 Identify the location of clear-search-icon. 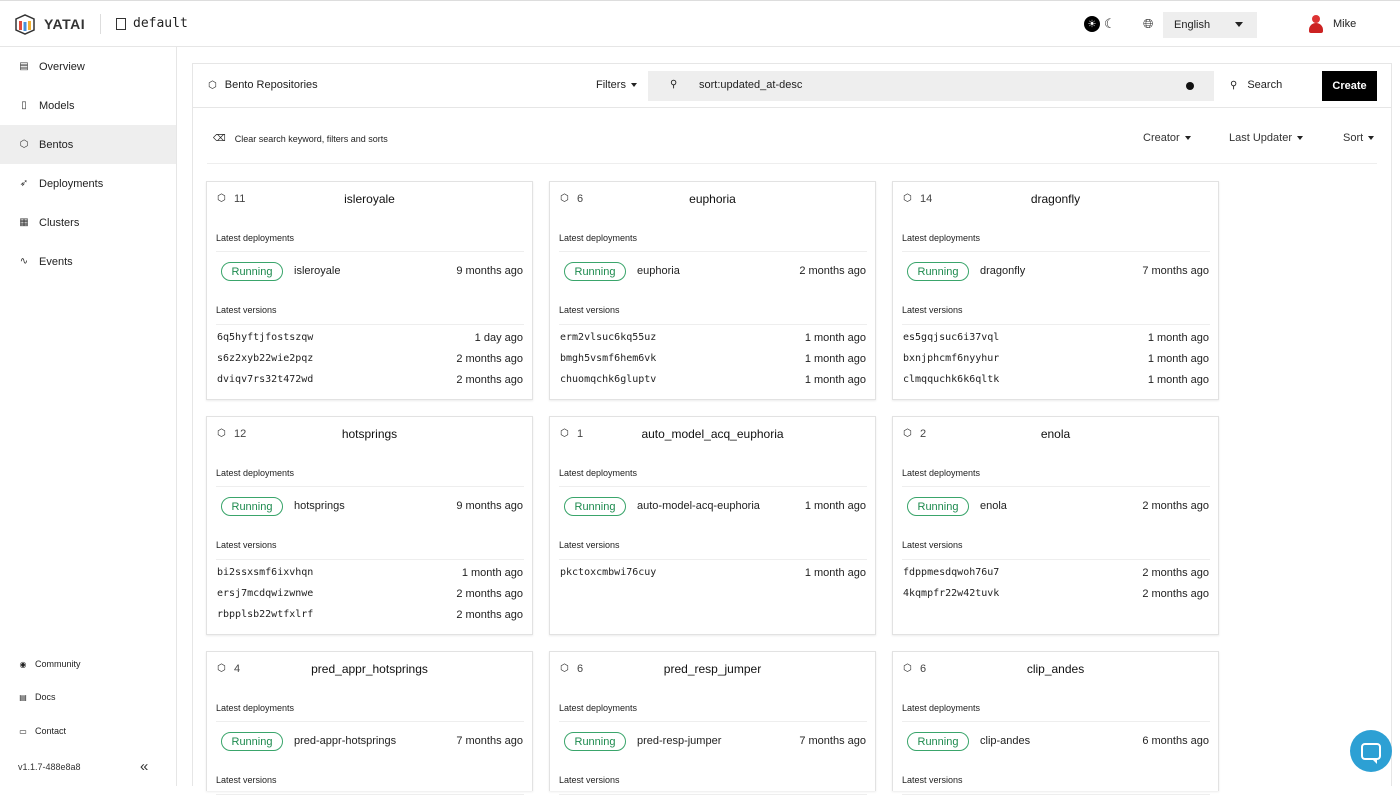
(1190, 86).